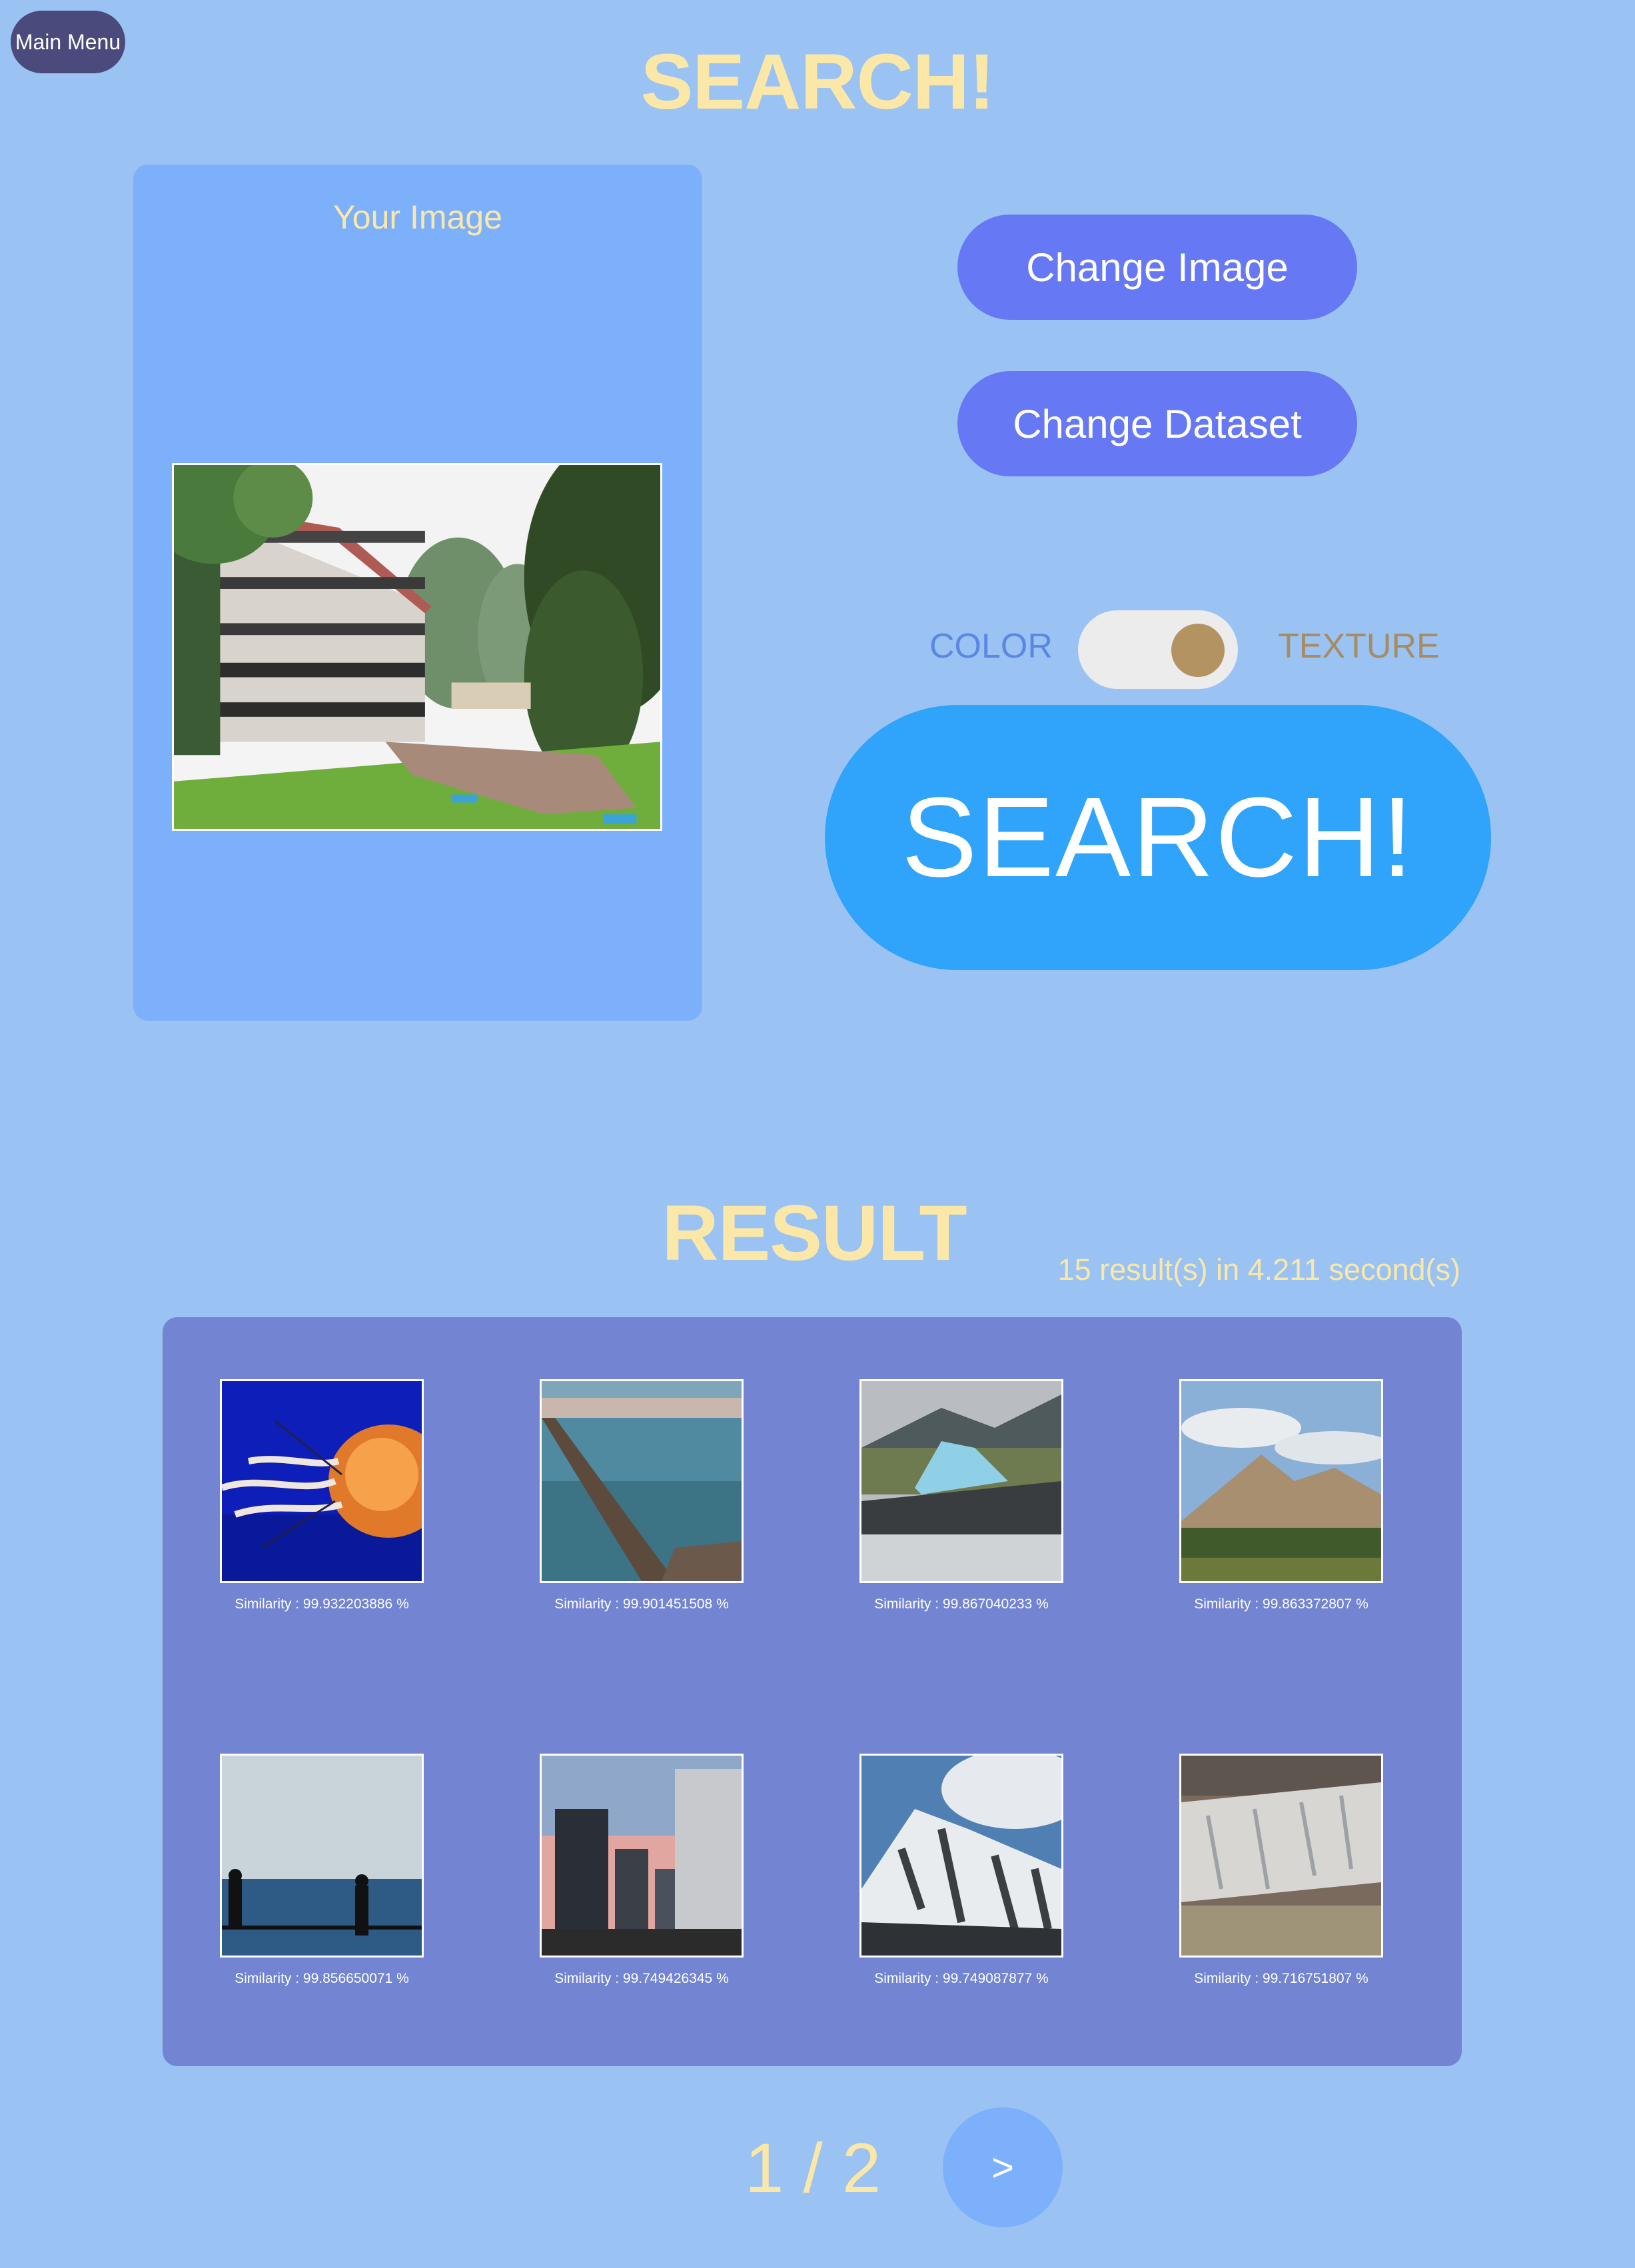 This screenshot has height=2268, width=1635. I want to click on query-image-label: Your Image, so click(417, 217).